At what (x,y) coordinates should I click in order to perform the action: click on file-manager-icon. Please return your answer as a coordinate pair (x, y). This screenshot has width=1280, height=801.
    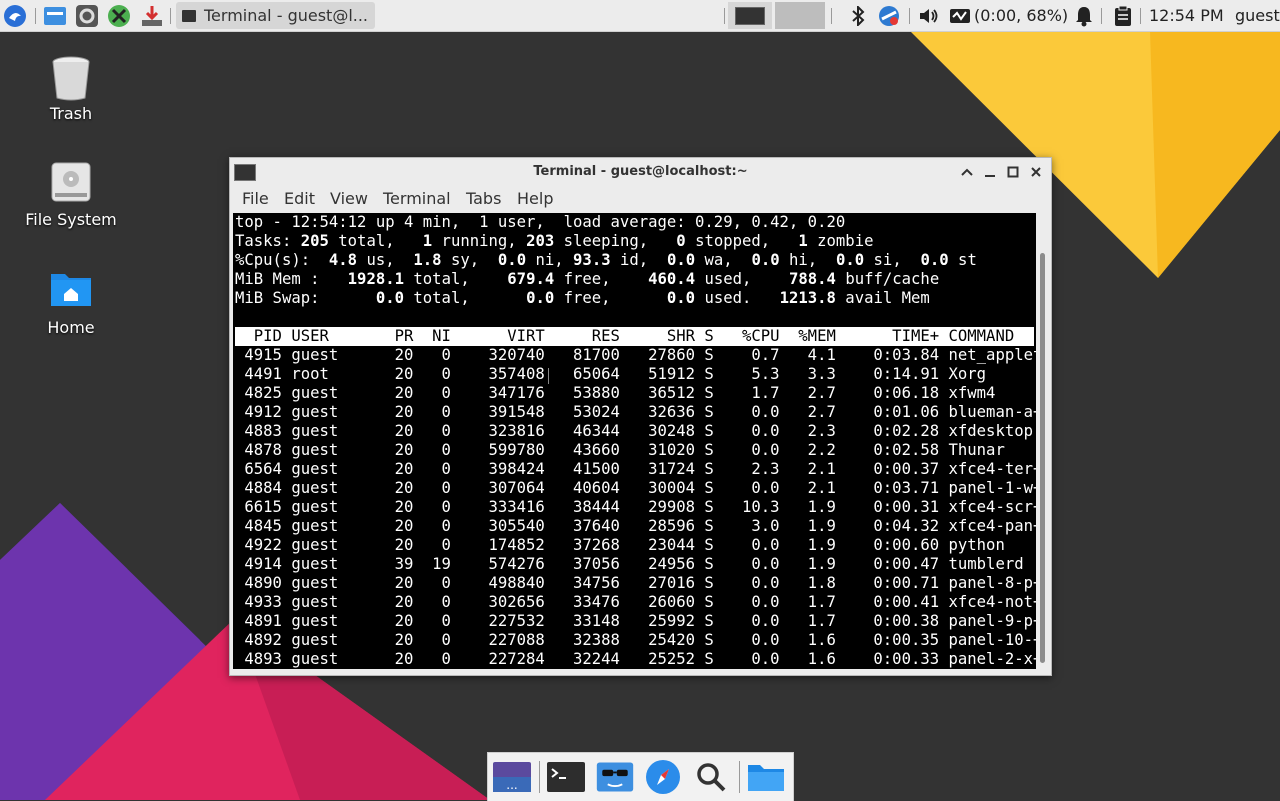
    Looking at the image, I should click on (55, 16).